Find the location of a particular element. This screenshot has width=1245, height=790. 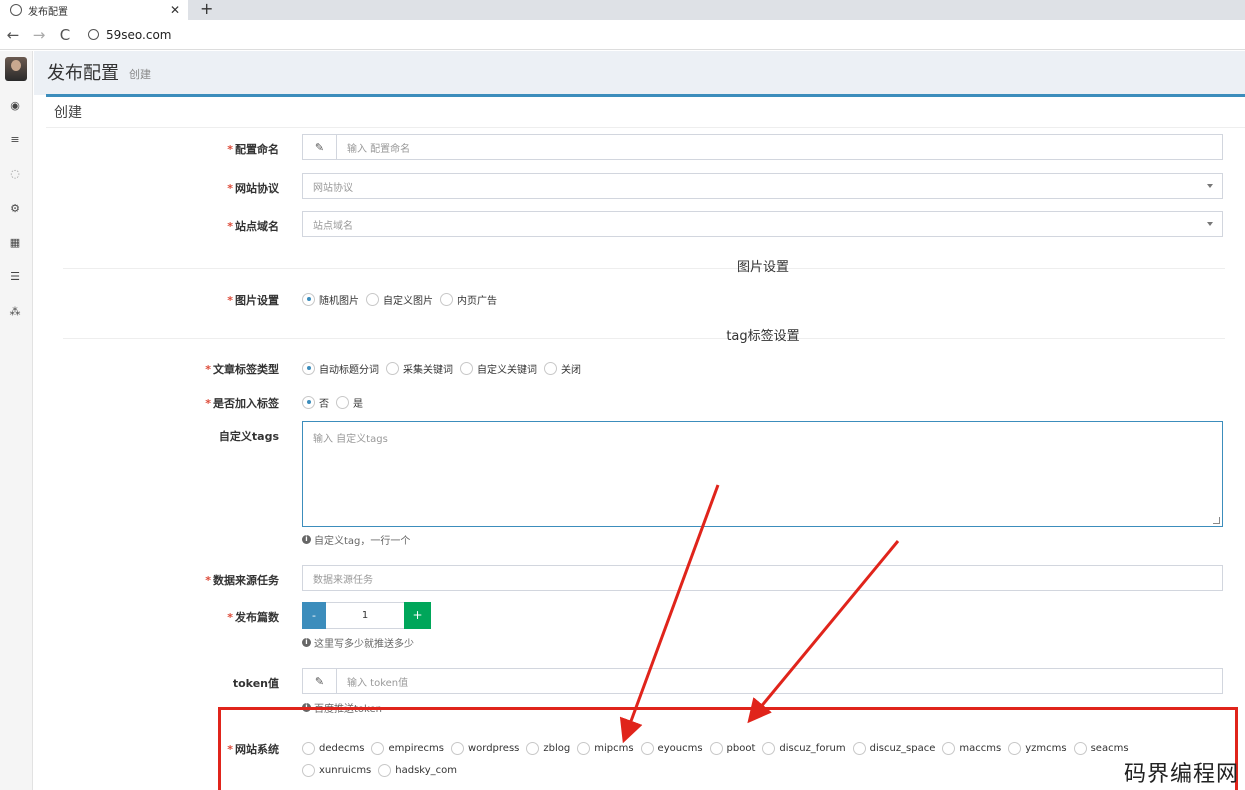

publish-count-input: 1 is located at coordinates (365, 615).